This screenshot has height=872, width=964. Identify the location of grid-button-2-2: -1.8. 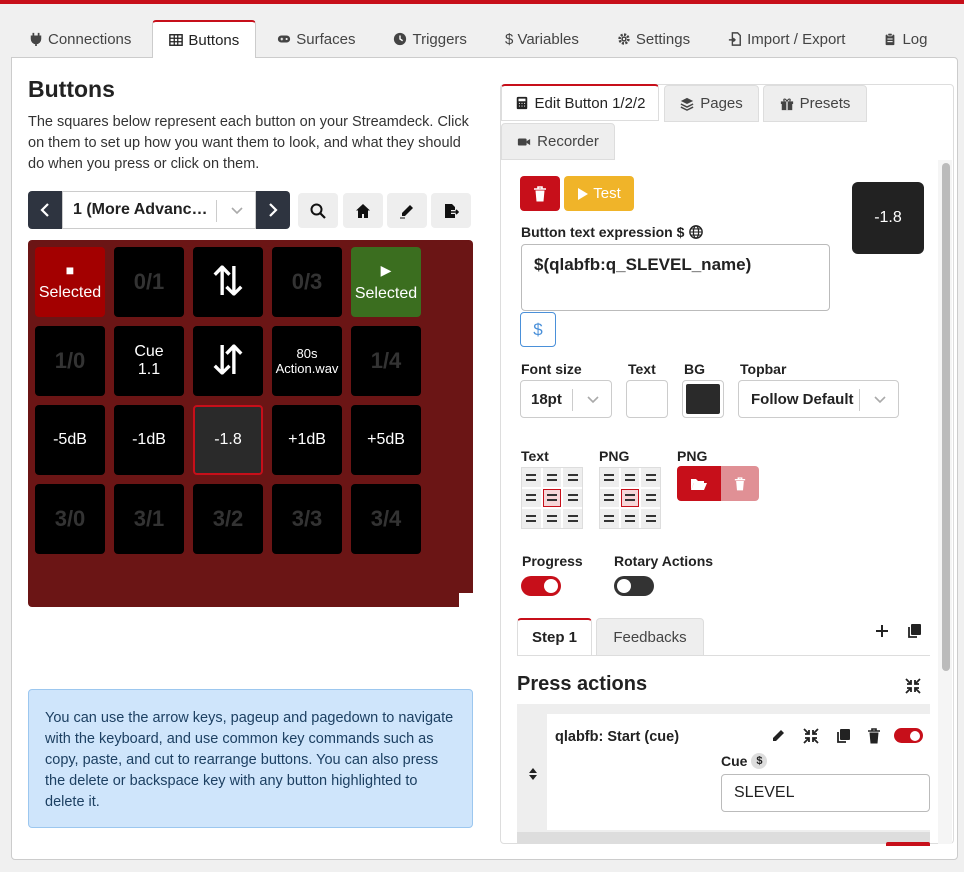
(228, 440).